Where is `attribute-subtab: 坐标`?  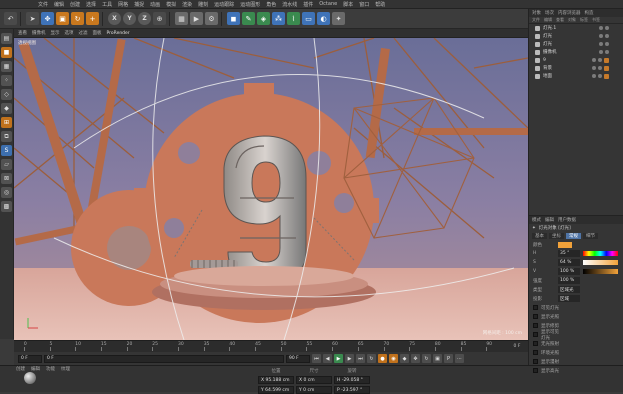 attribute-subtab: 坐标 is located at coordinates (556, 236).